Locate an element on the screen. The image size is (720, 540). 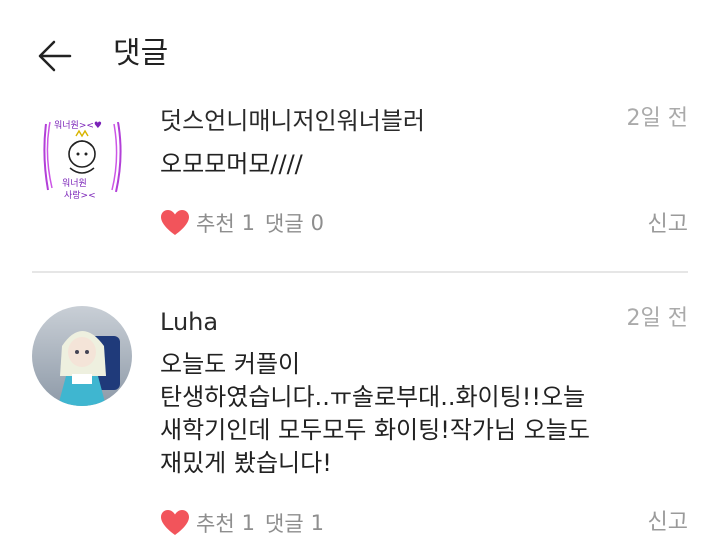
avatar-doodle-image: 워너원><♥ 워너원 사랑>< is located at coordinates (82, 156).